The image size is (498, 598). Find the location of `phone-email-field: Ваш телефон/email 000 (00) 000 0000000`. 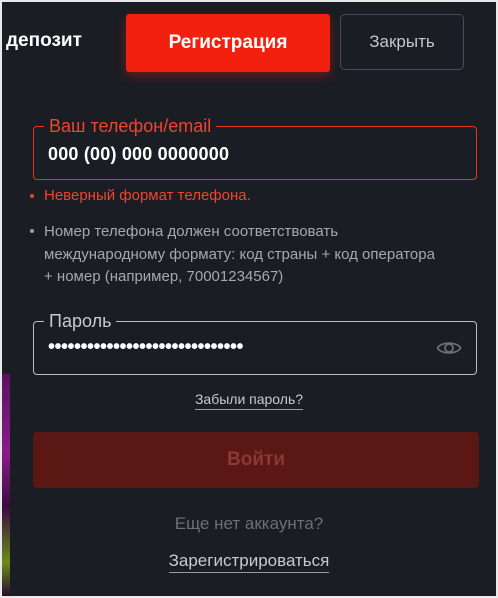

phone-email-field: Ваш телефон/email 000 (00) 000 0000000 is located at coordinates (255, 147).